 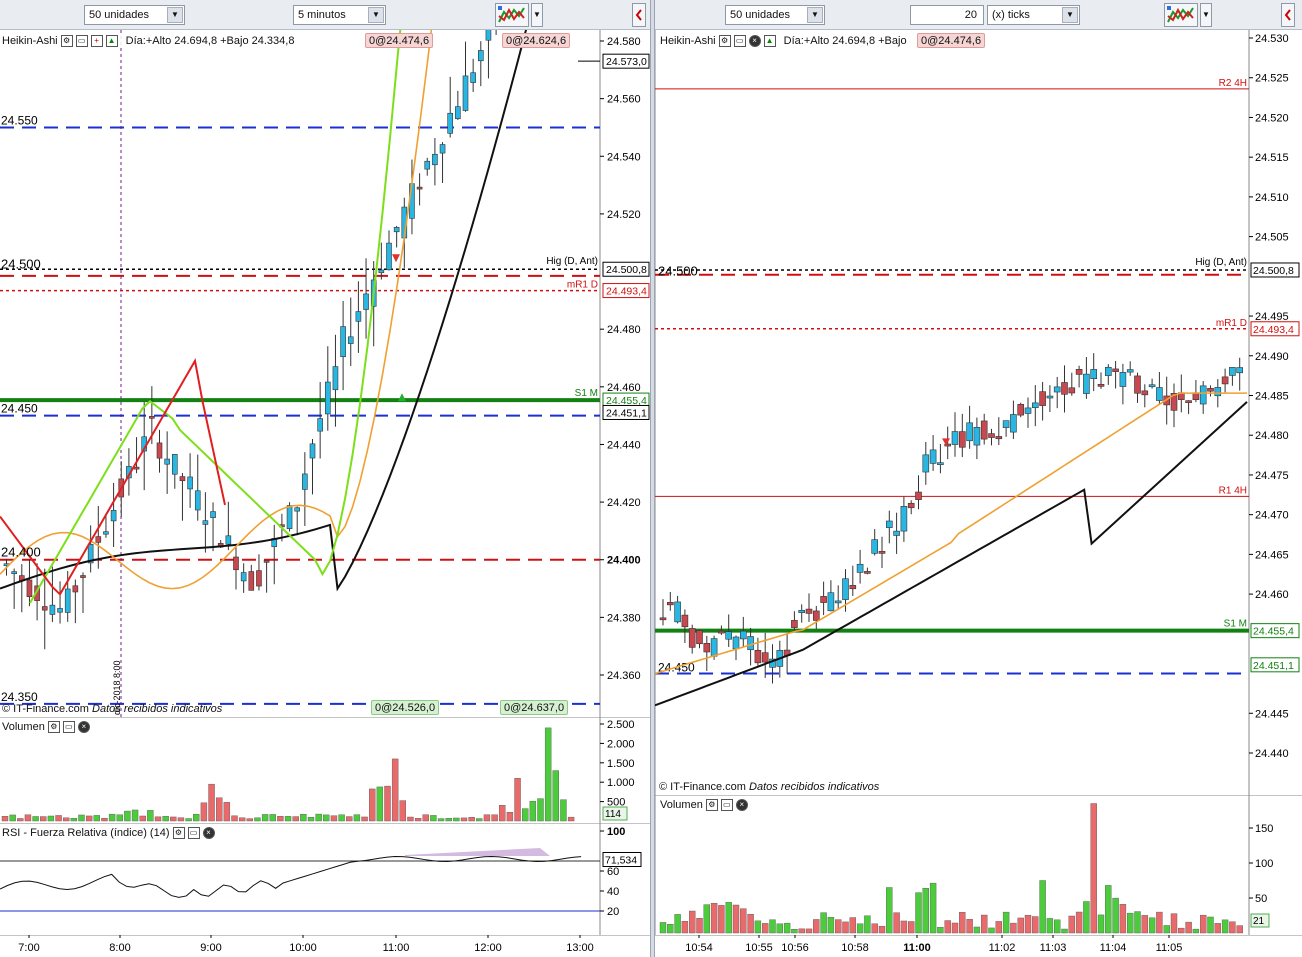 What do you see at coordinates (19, 409) in the screenshot?
I see `level-value-label: 24.450` at bounding box center [19, 409].